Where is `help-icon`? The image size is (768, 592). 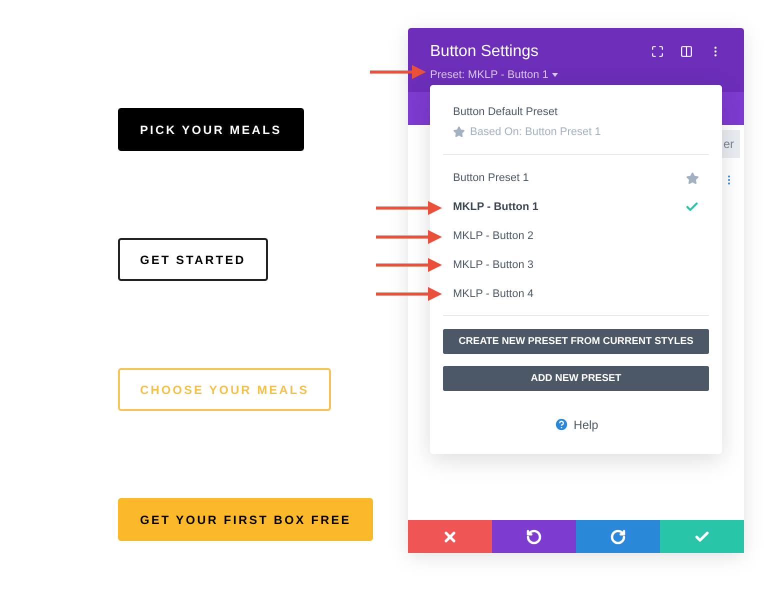
help-icon is located at coordinates (561, 424).